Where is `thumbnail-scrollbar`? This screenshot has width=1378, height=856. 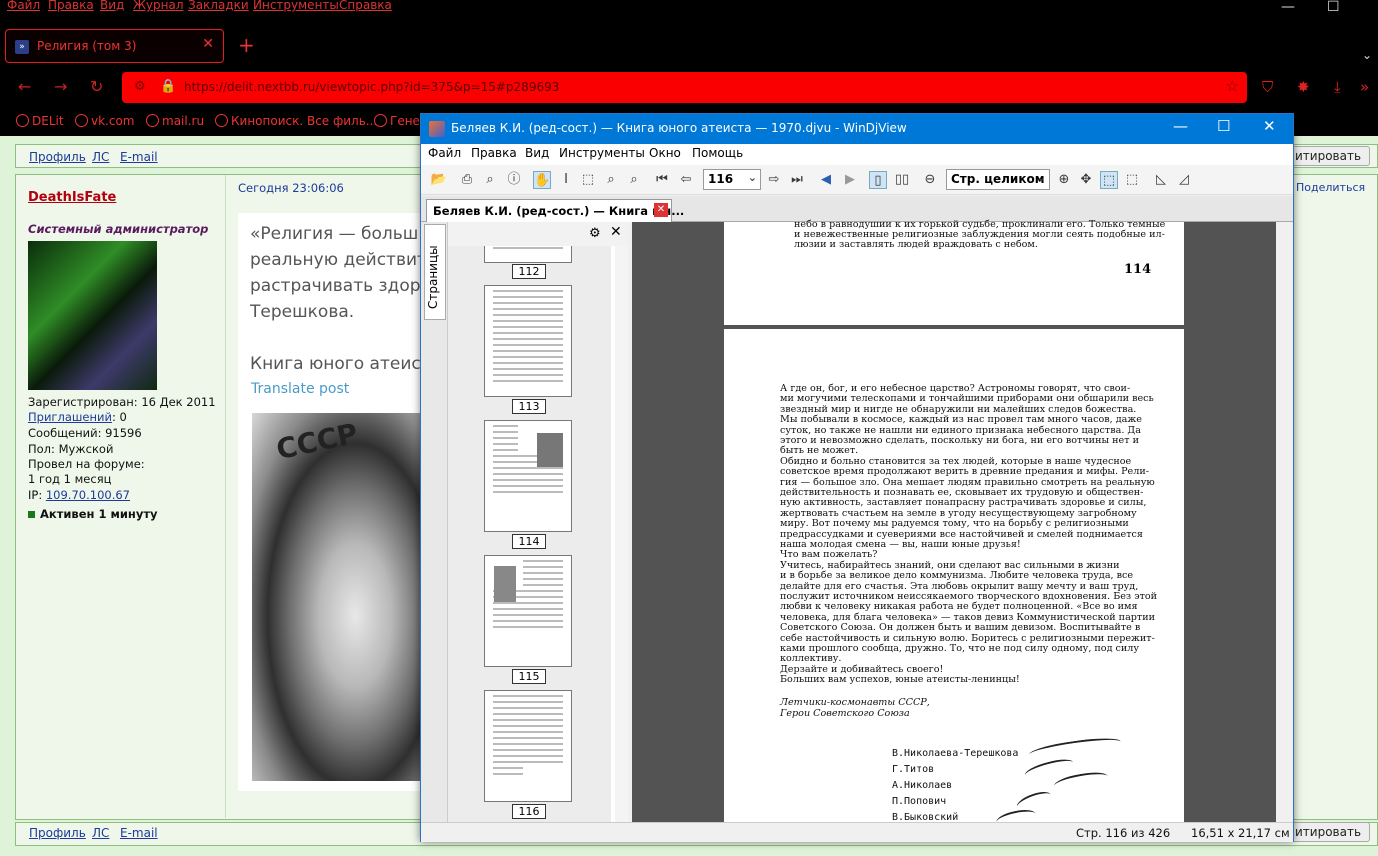
thumbnail-scrollbar is located at coordinates (621, 534).